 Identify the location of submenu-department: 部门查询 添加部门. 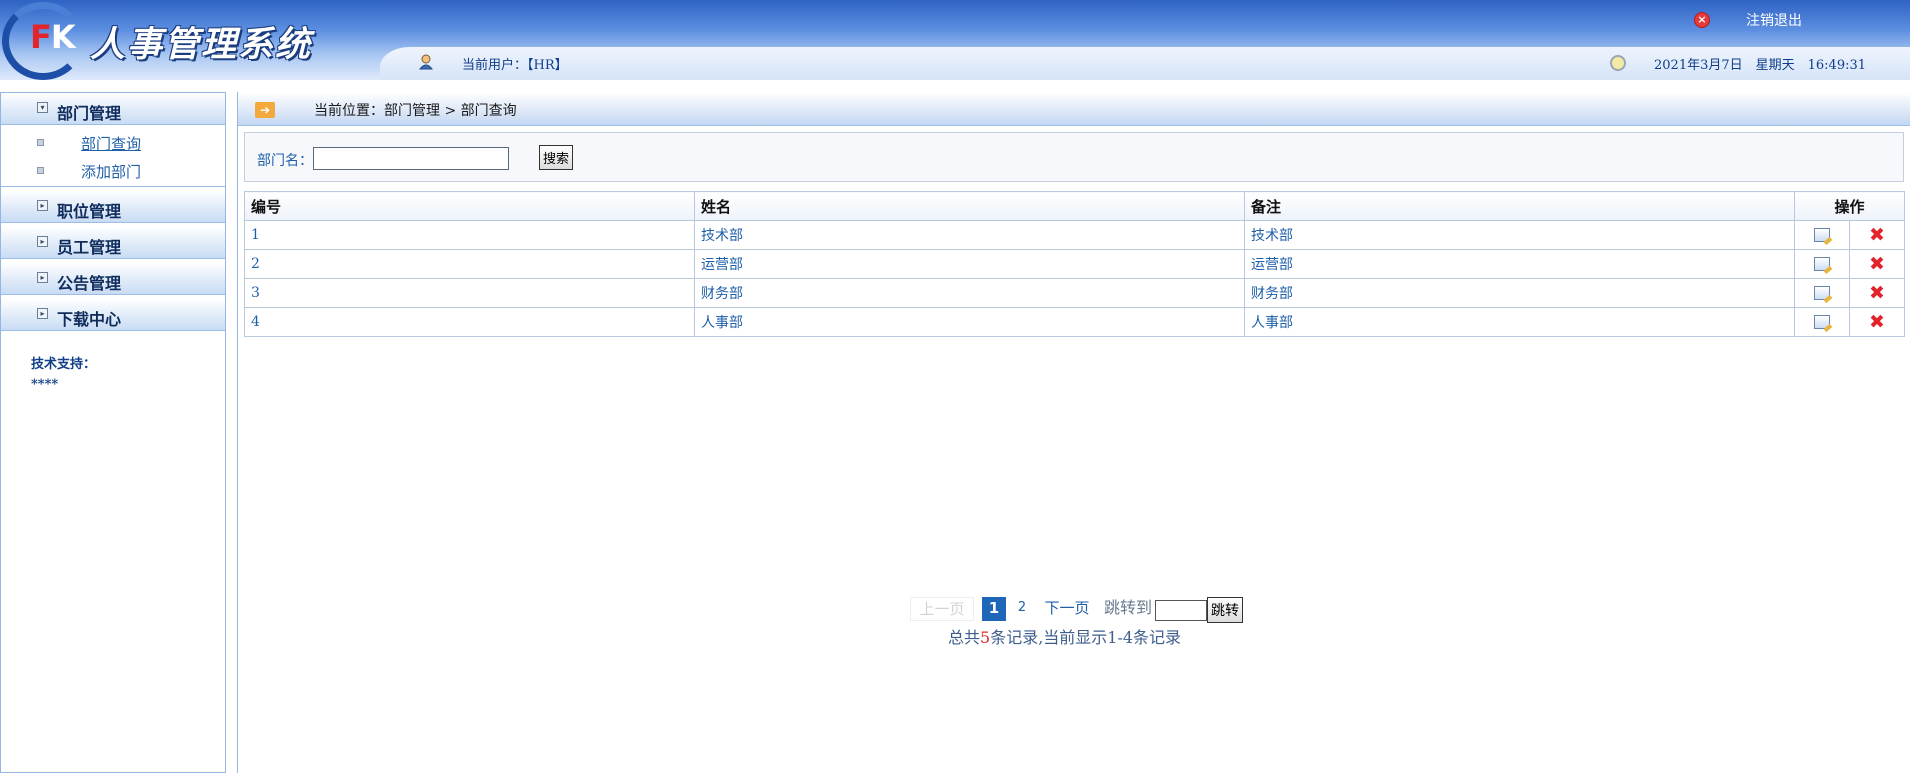
(113, 156).